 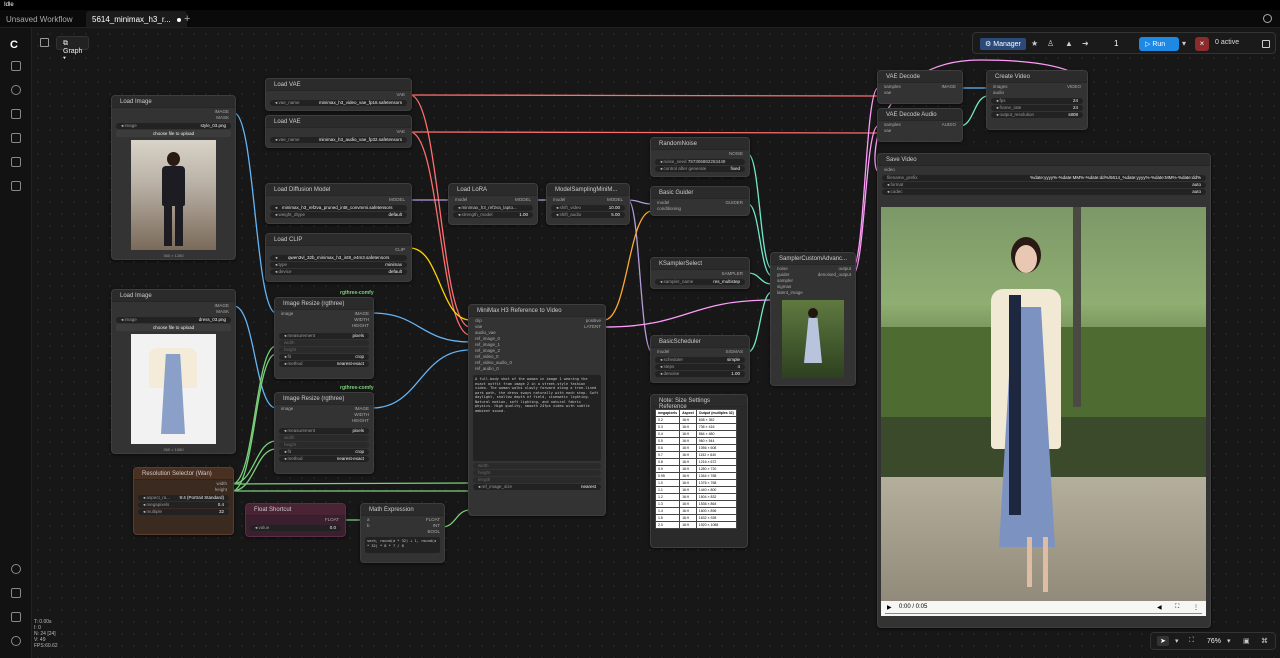 What do you see at coordinates (588, 208) in the screenshot?
I see `shift-video-widget: ◂ shift_video 10.00` at bounding box center [588, 208].